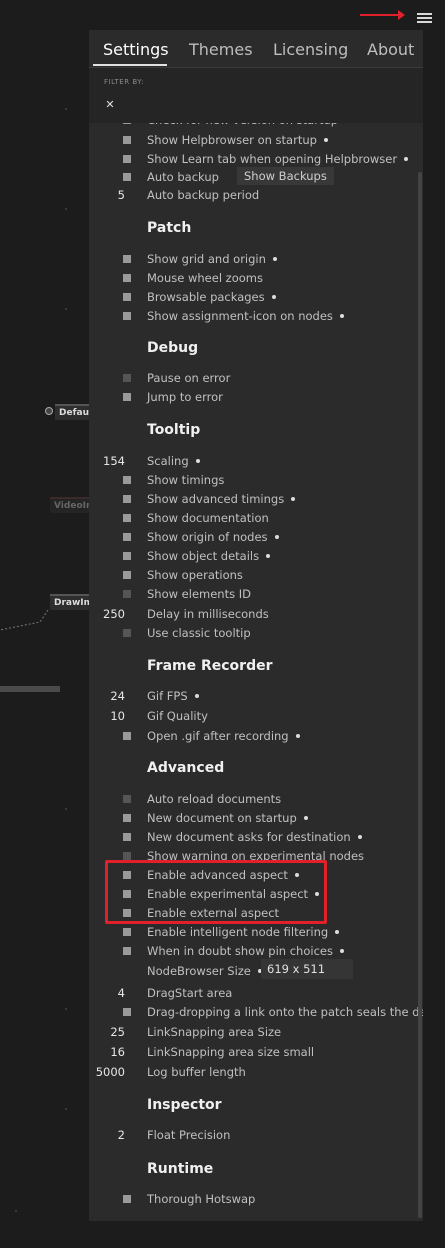  Describe the element at coordinates (420, 695) in the screenshot. I see `scrollbar` at that location.